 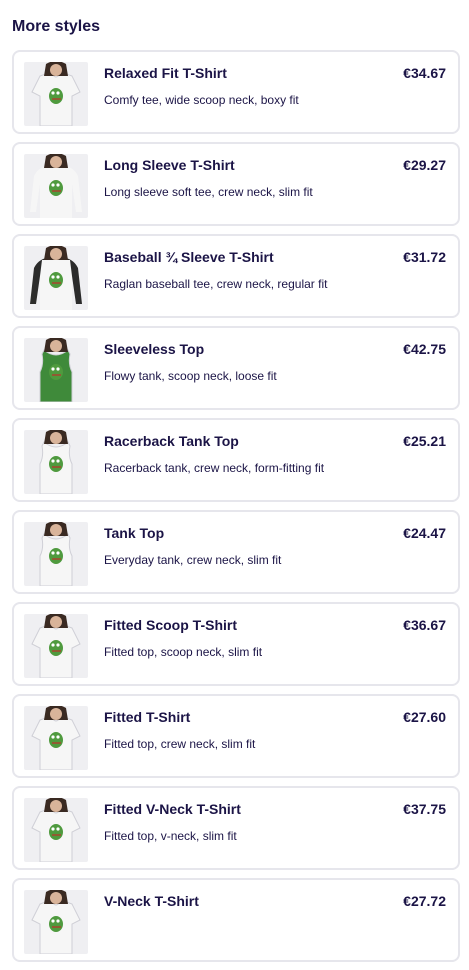 I want to click on product-title: Racerback Tank Top, so click(x=171, y=441).